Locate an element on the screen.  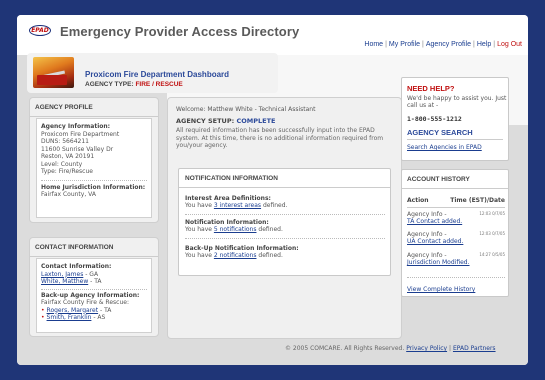
setup-label: AGENCY SETUP: is located at coordinates (205, 121).